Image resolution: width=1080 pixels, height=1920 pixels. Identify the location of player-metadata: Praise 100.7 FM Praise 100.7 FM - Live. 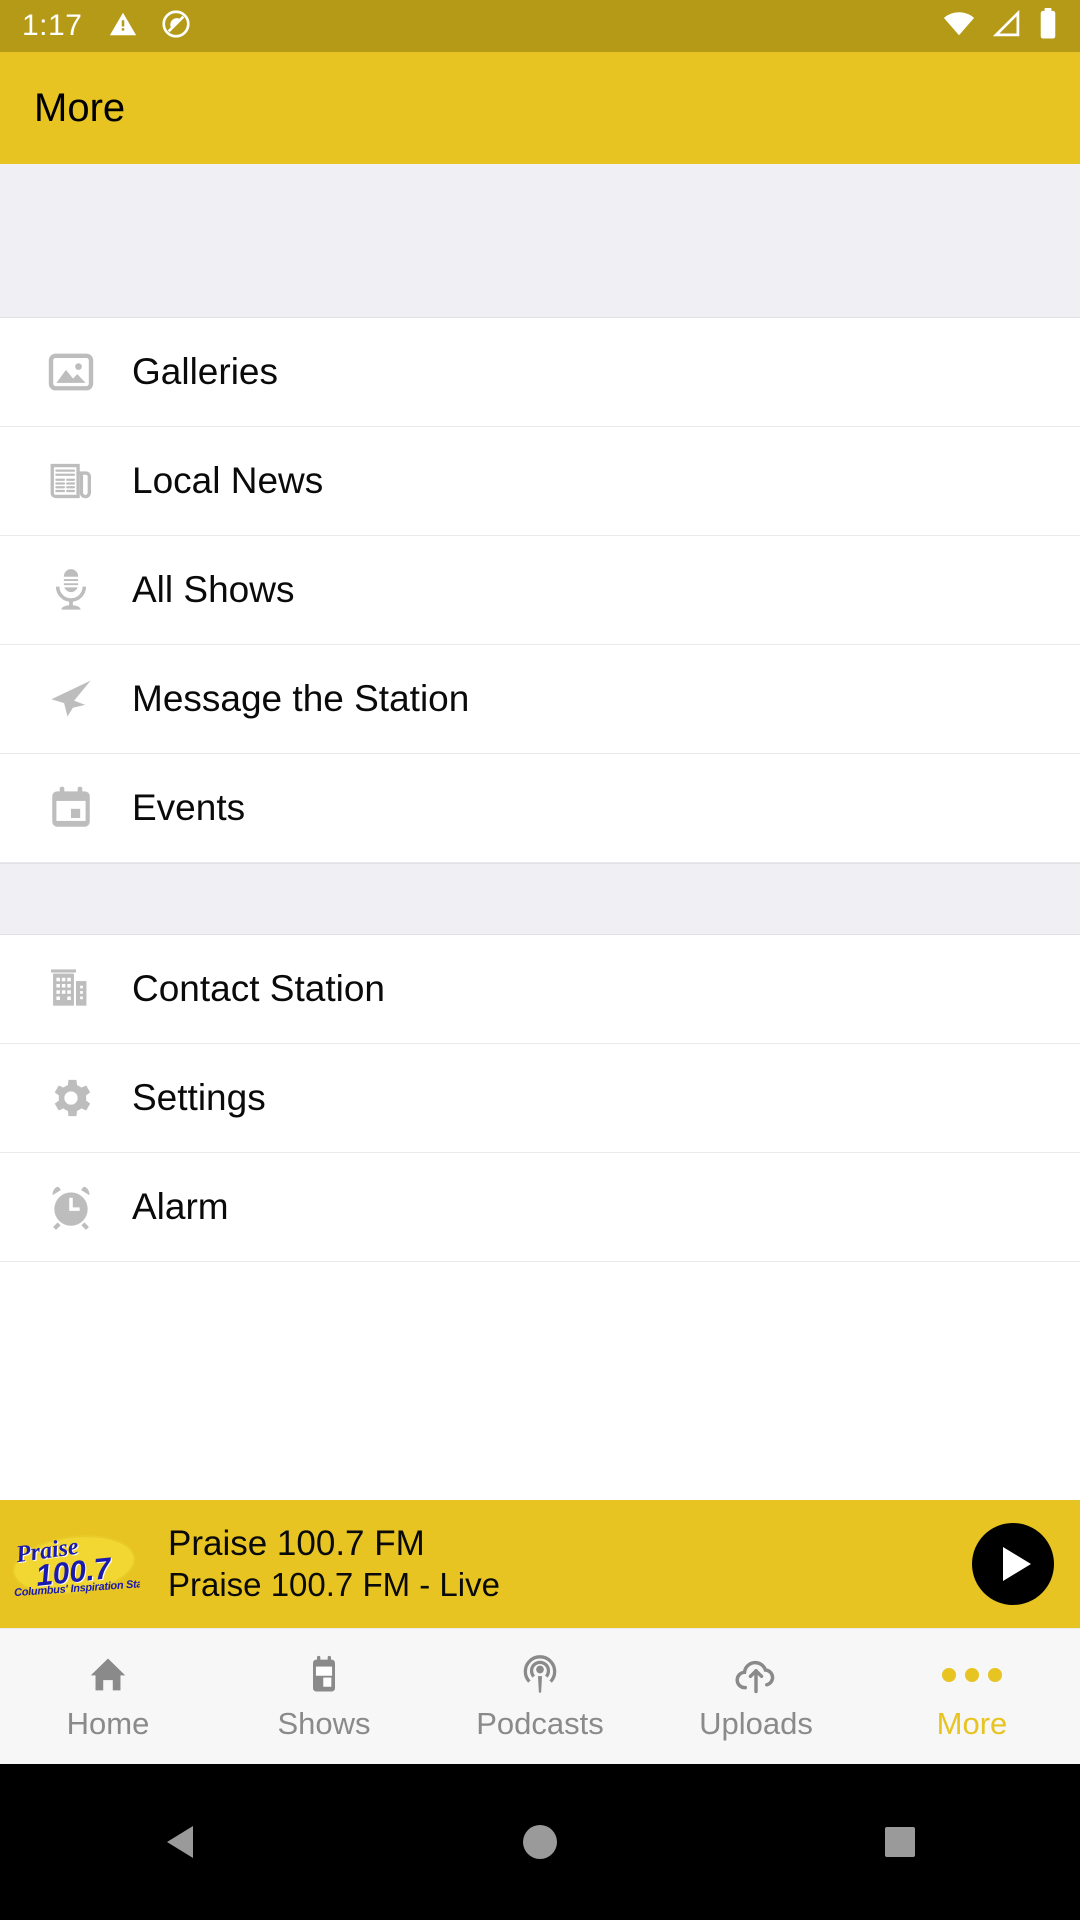
(570, 1564).